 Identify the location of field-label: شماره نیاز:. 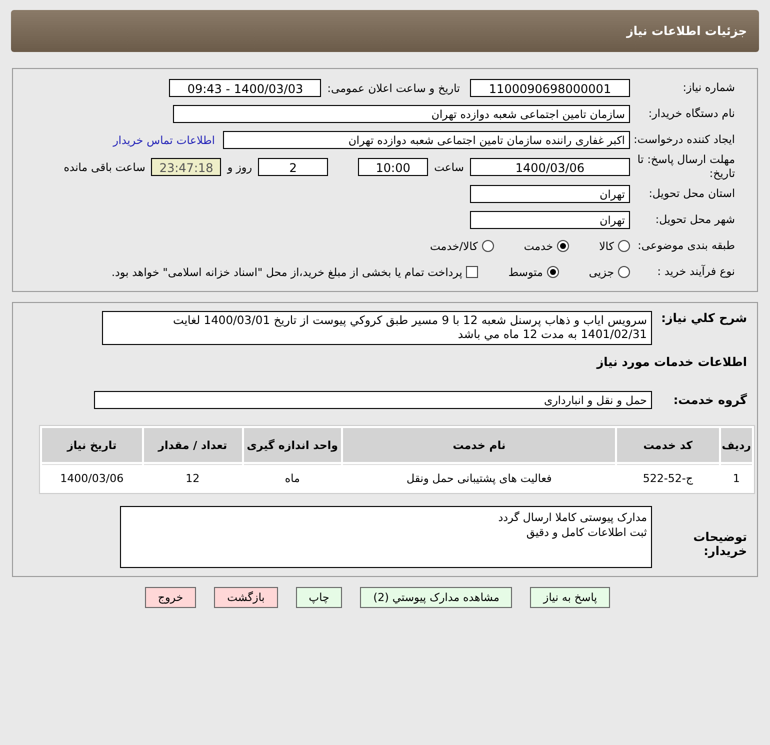
(708, 88).